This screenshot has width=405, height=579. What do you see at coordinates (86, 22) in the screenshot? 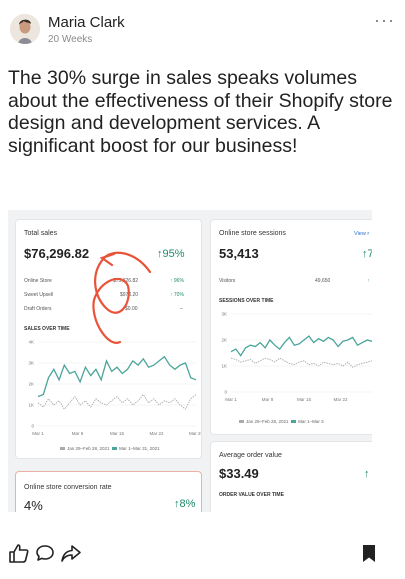
I see `author-name: Maria Clark` at bounding box center [86, 22].